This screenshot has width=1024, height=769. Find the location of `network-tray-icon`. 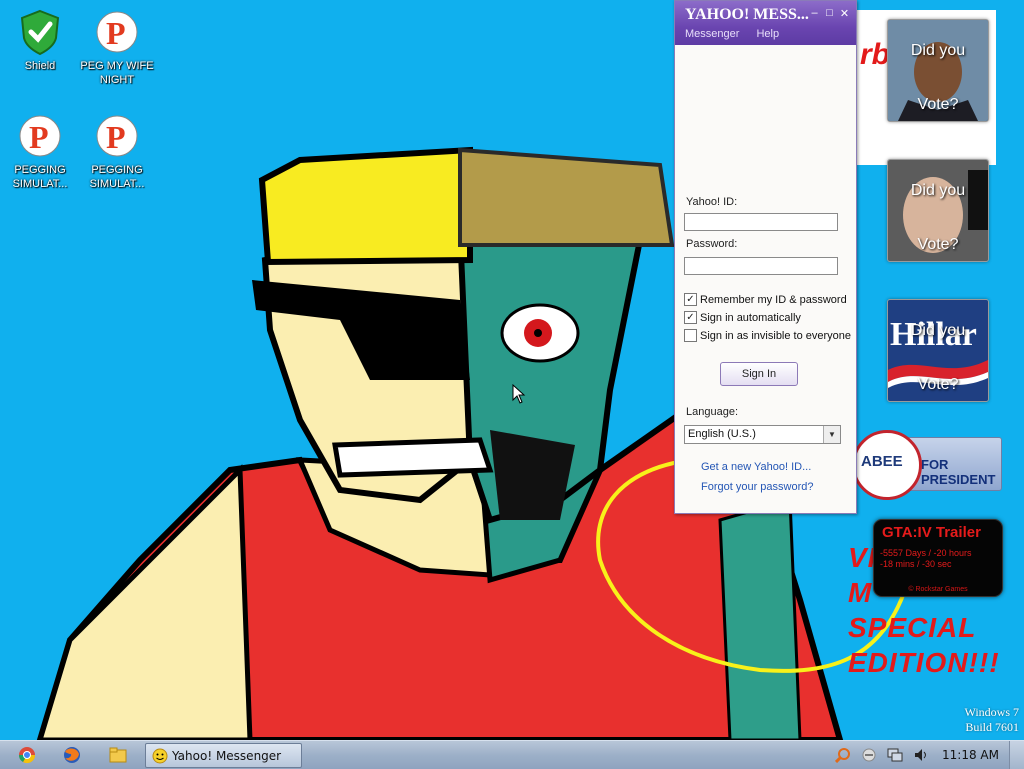

network-tray-icon is located at coordinates (895, 755).